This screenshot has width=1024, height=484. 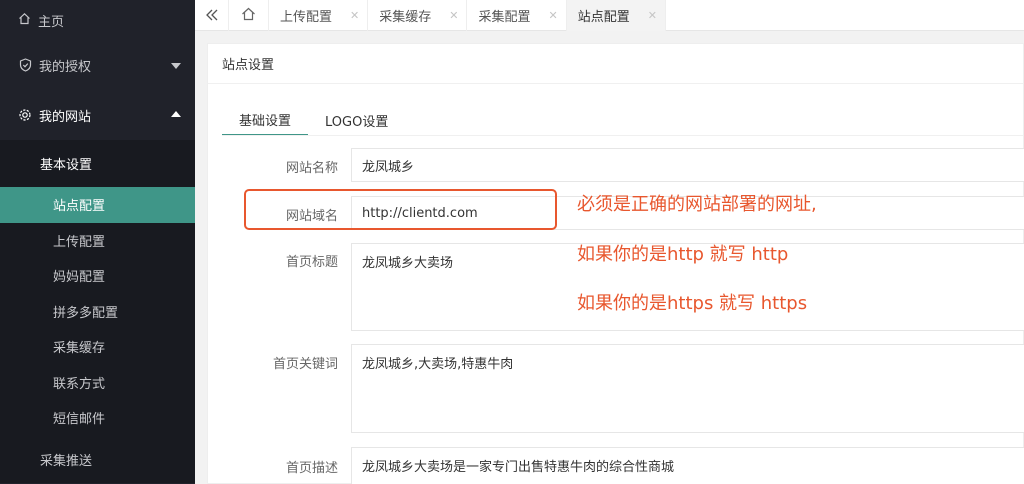 What do you see at coordinates (405, 17) in the screenshot?
I see `tab-label: 采集缓存` at bounding box center [405, 17].